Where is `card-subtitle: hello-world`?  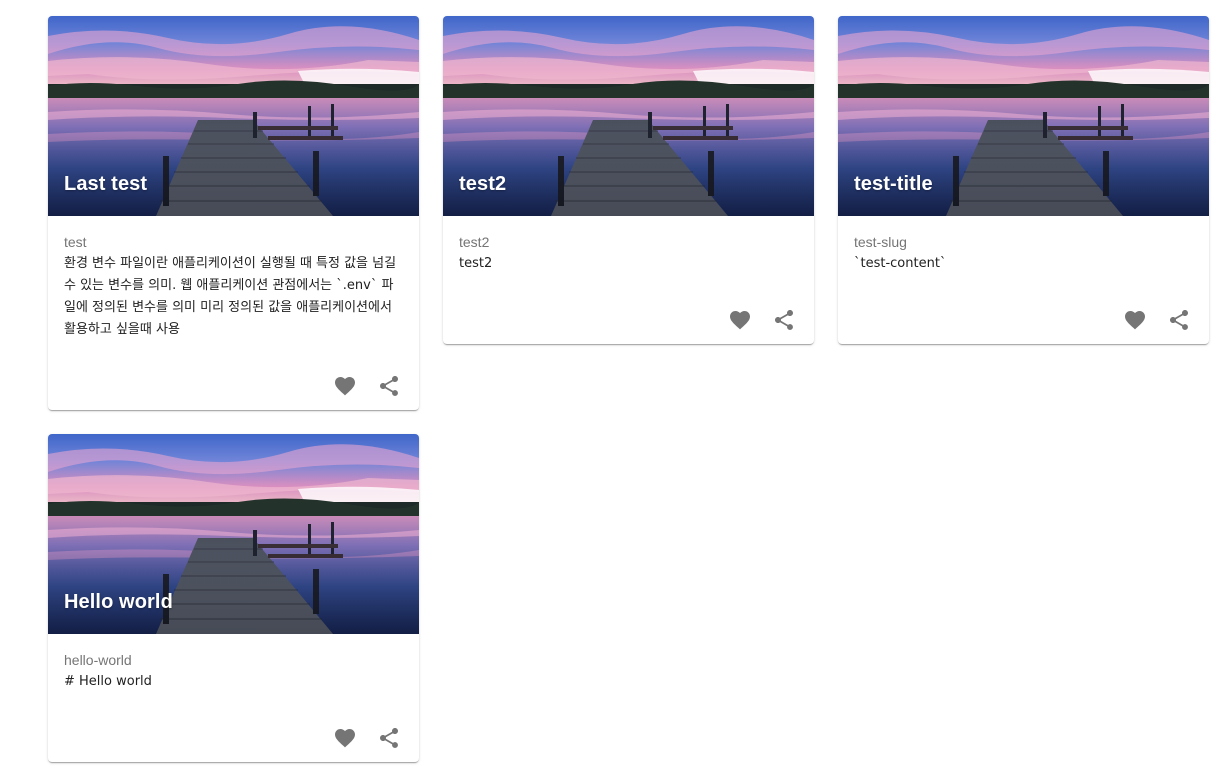
card-subtitle: hello-world is located at coordinates (98, 660).